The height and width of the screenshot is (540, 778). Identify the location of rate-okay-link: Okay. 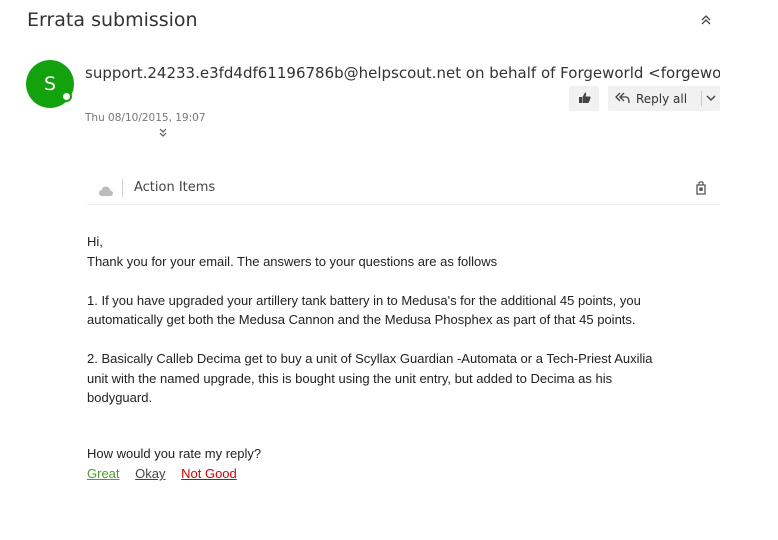
(150, 473).